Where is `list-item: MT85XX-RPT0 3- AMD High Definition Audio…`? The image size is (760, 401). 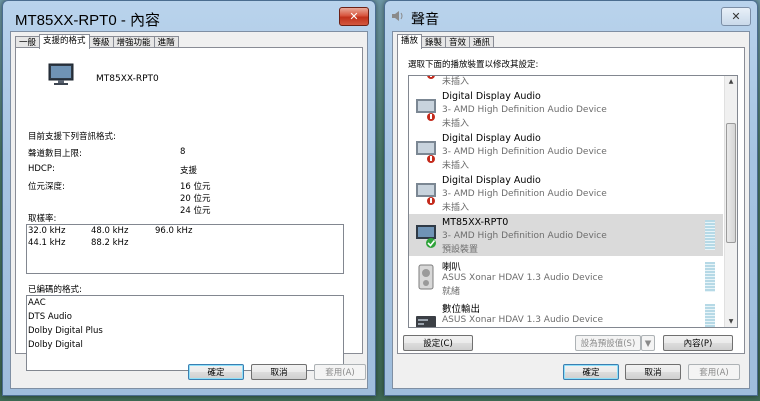
list-item: MT85XX-RPT0 3- AMD High Definition Audio… is located at coordinates (566, 235).